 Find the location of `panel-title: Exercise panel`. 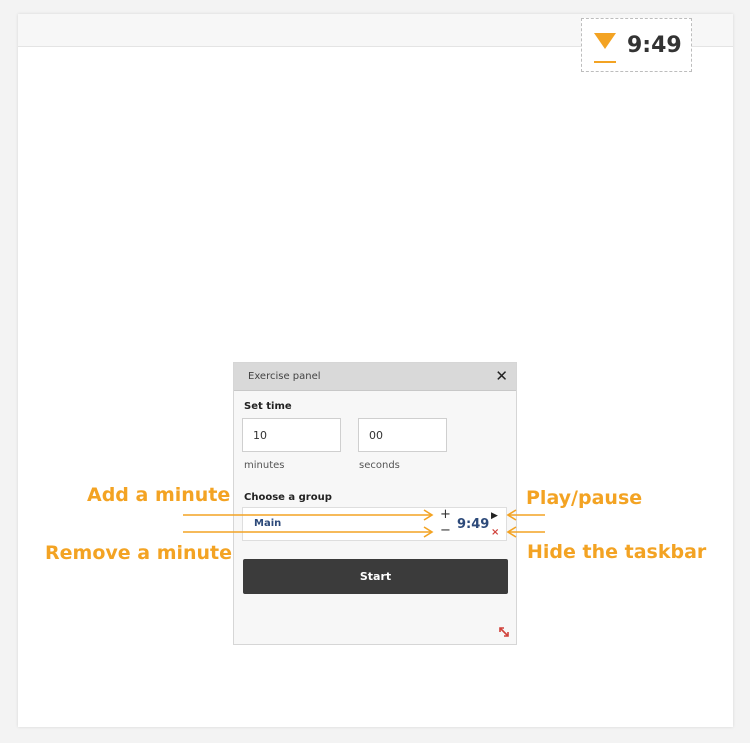

panel-title: Exercise panel is located at coordinates (284, 376).